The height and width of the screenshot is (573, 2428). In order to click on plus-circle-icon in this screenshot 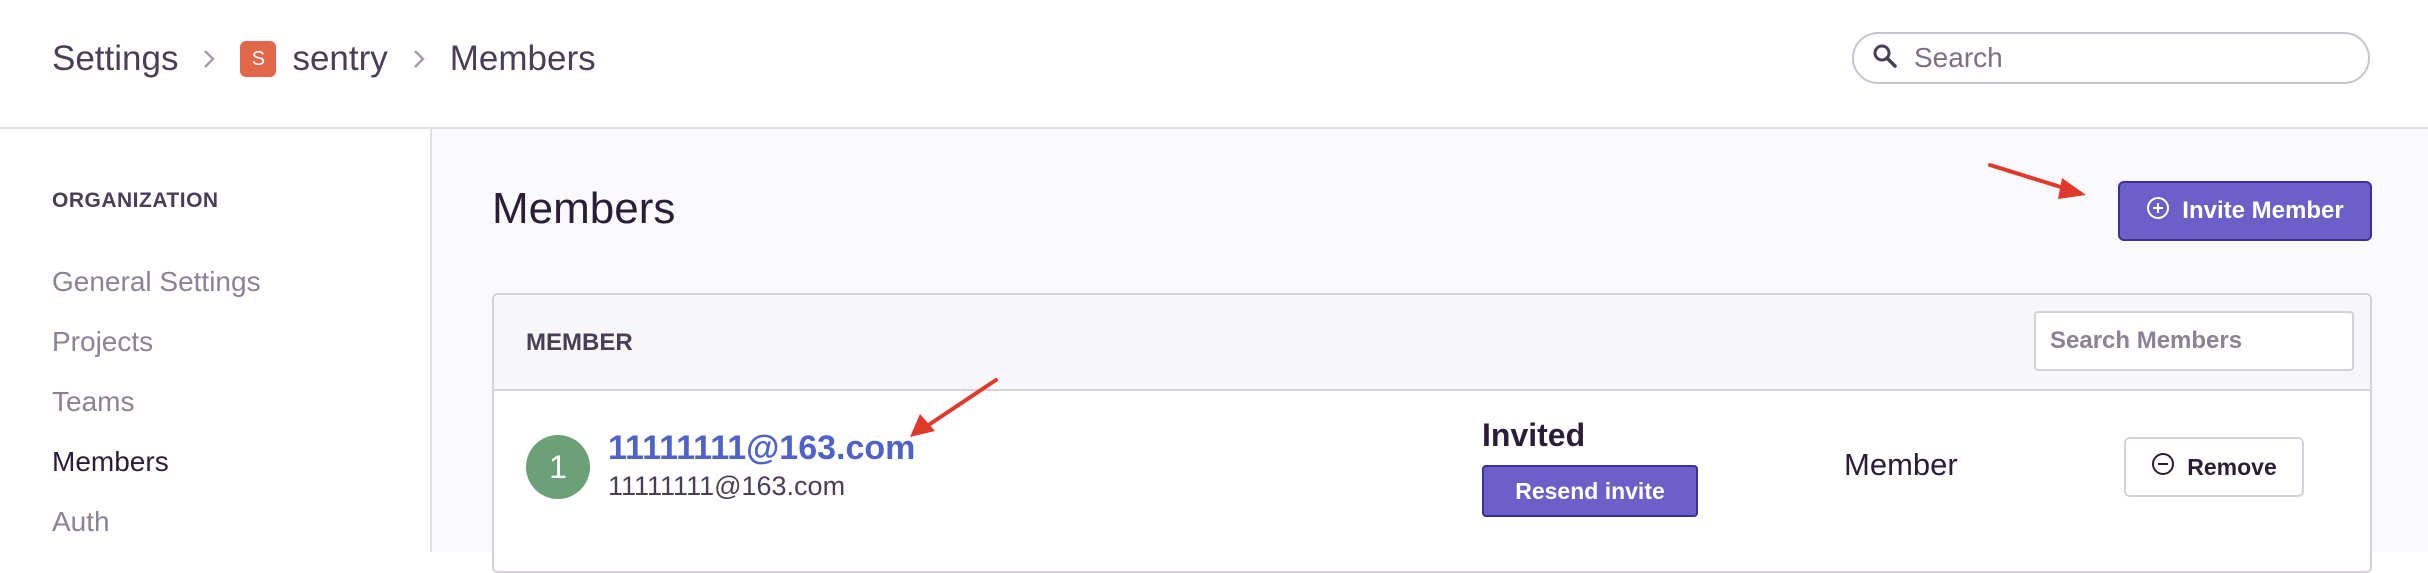, I will do `click(2158, 211)`.